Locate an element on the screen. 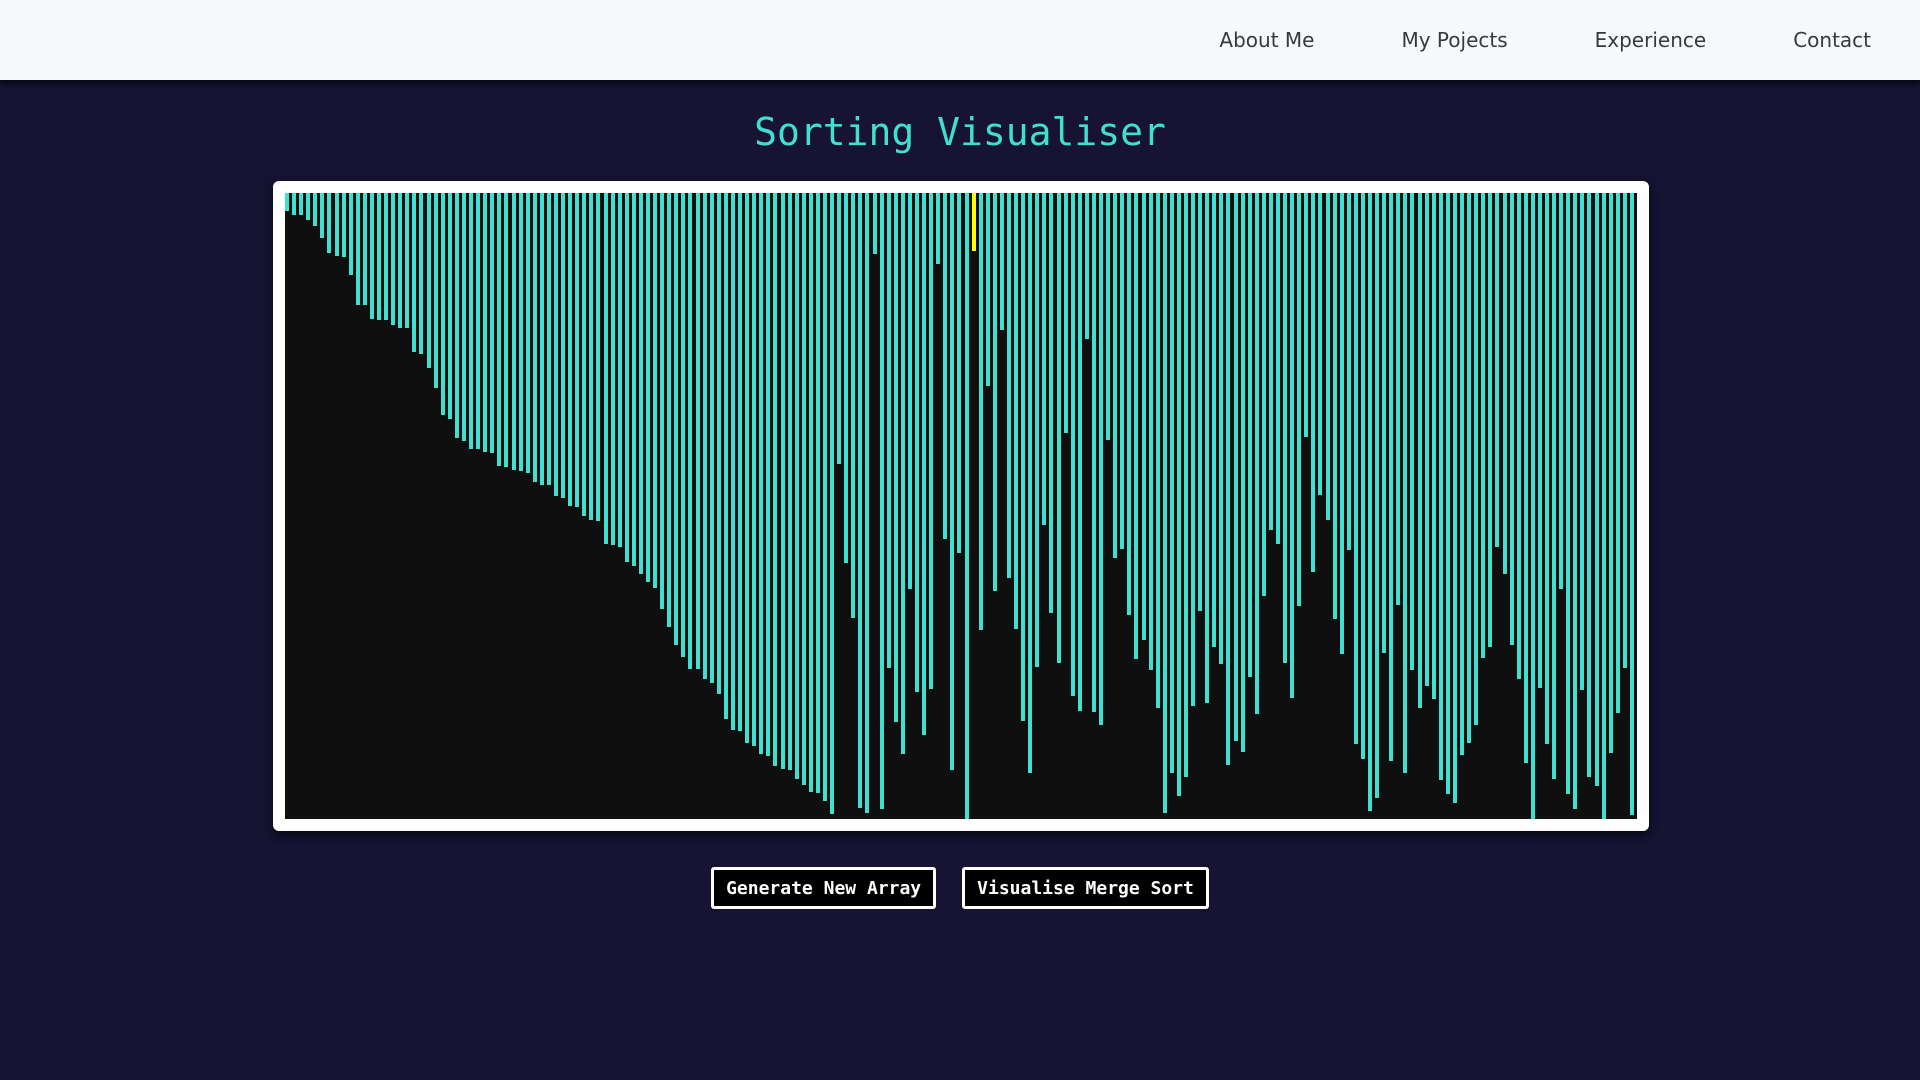  nav-links: About Me My Pojects Experience Contact is located at coordinates (1501, 40).